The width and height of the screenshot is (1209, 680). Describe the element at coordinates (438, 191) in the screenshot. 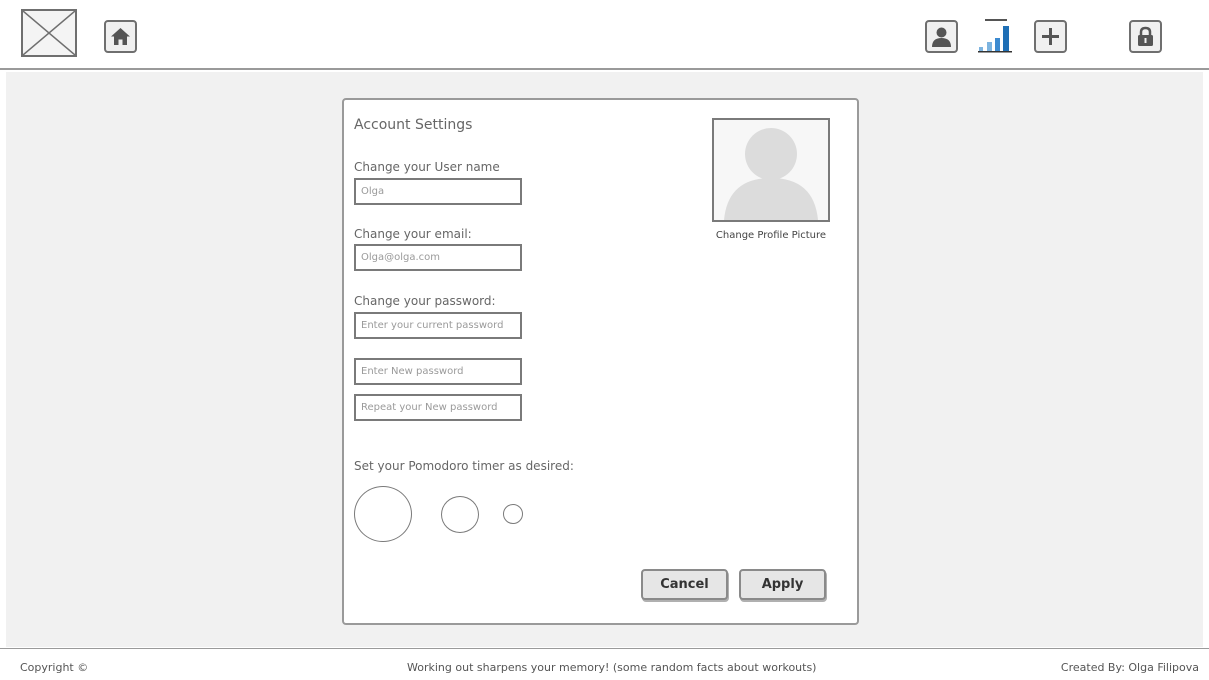

I see `username-field` at that location.